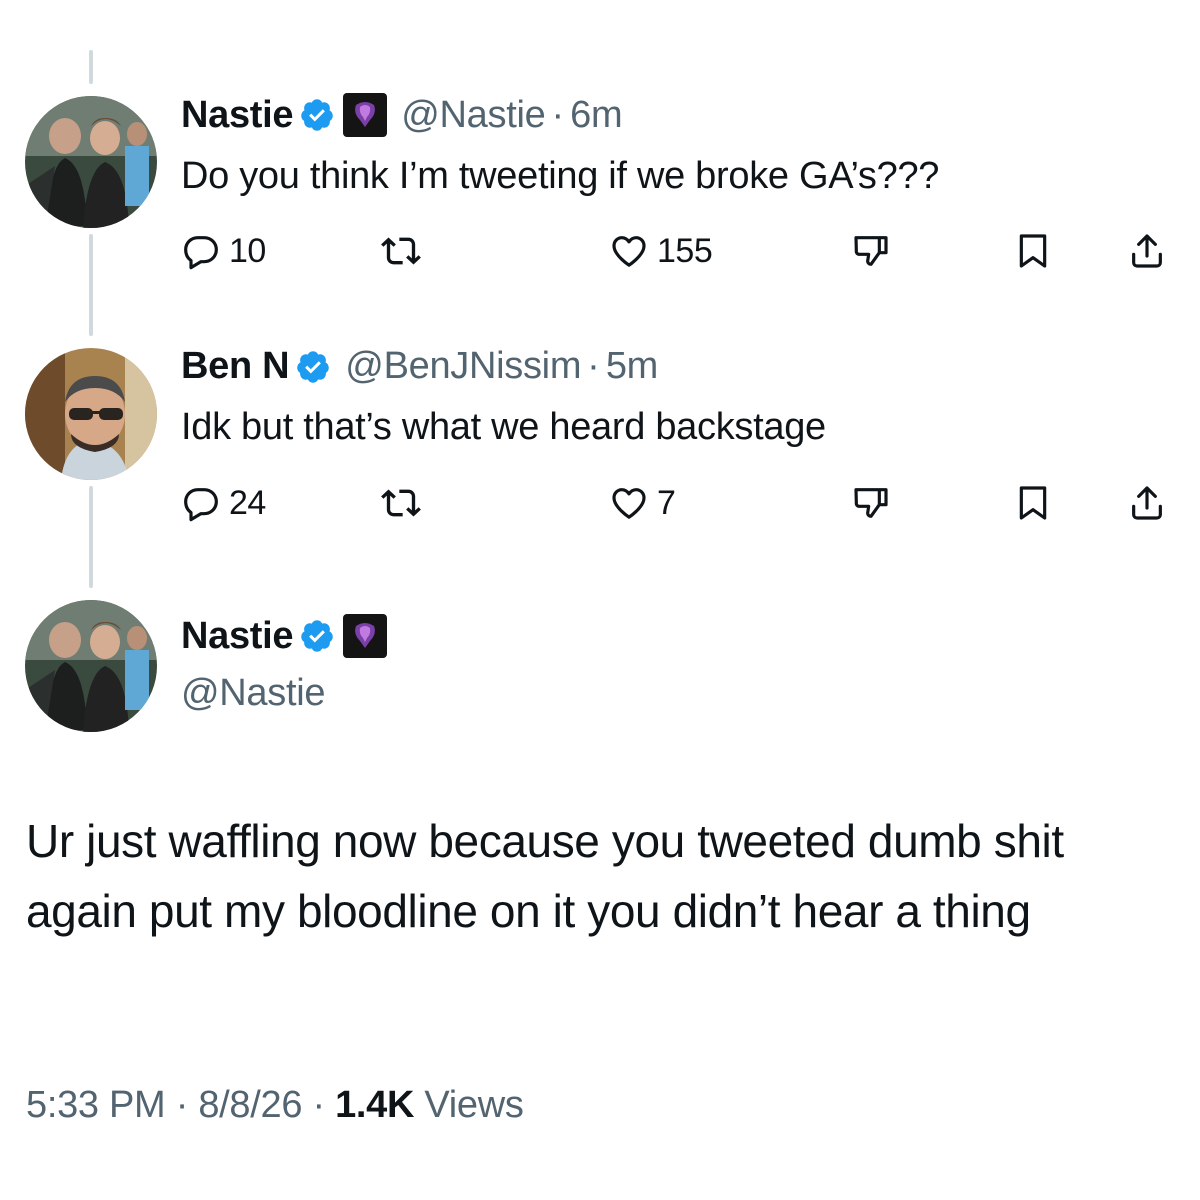  I want to click on tweet-2-header: Ben N @BenJNissim · 5m, so click(419, 366).